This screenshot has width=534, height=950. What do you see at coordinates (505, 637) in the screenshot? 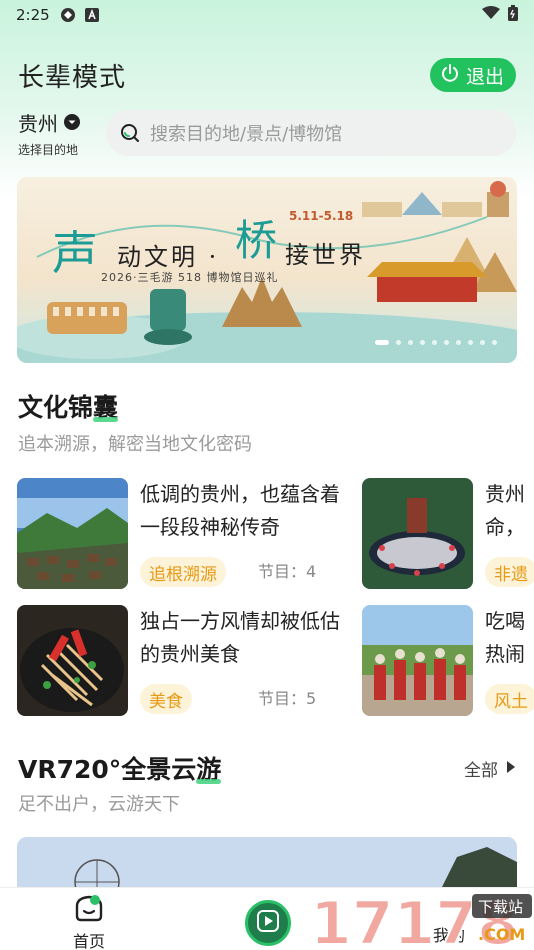
I see `card-title: 吃喝热闹` at bounding box center [505, 637].